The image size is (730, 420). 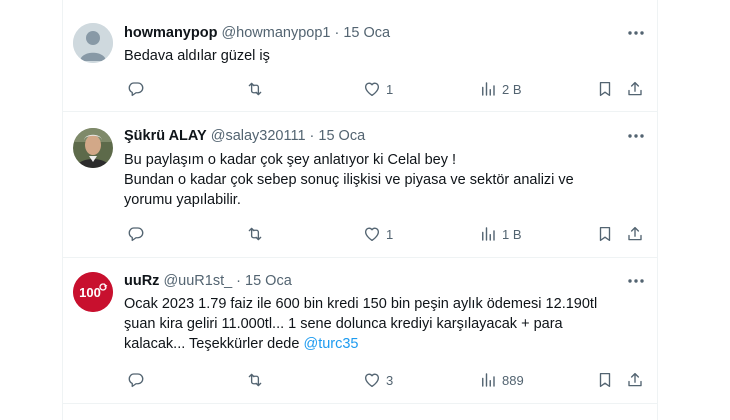 I want to click on username: @howmanypop1, so click(x=275, y=33).